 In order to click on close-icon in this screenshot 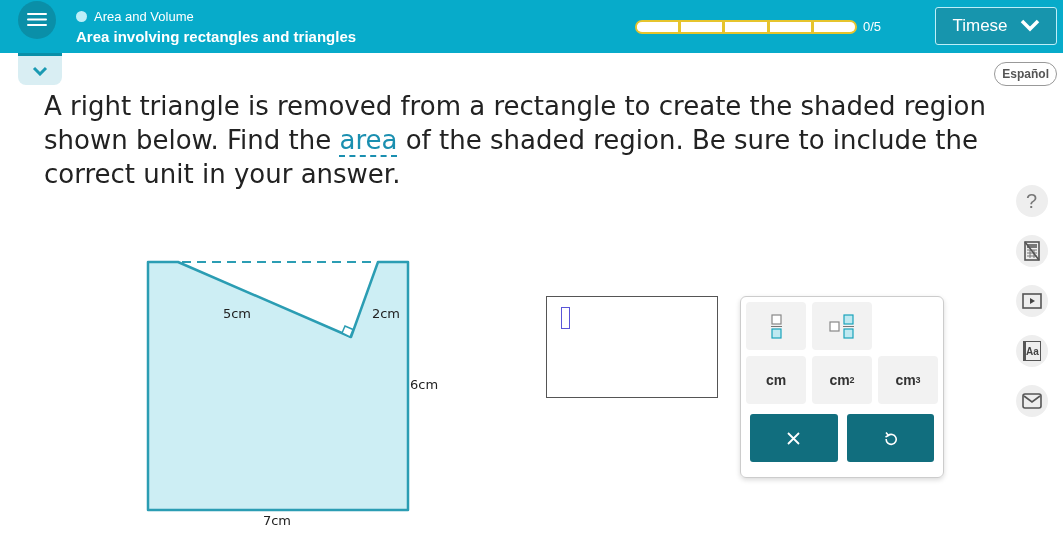, I will do `click(794, 438)`.